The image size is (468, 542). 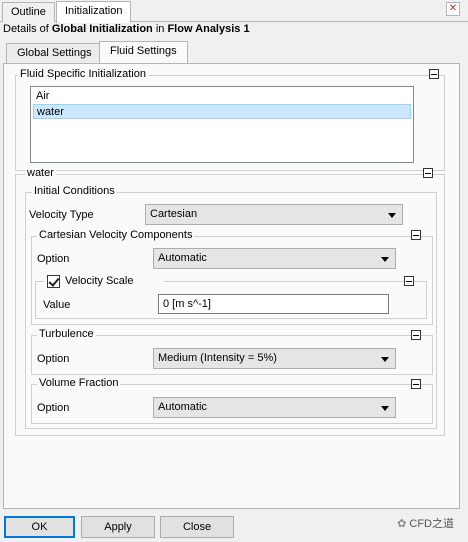 I want to click on initial-conditions-title: Initial Conditions, so click(x=74, y=191).